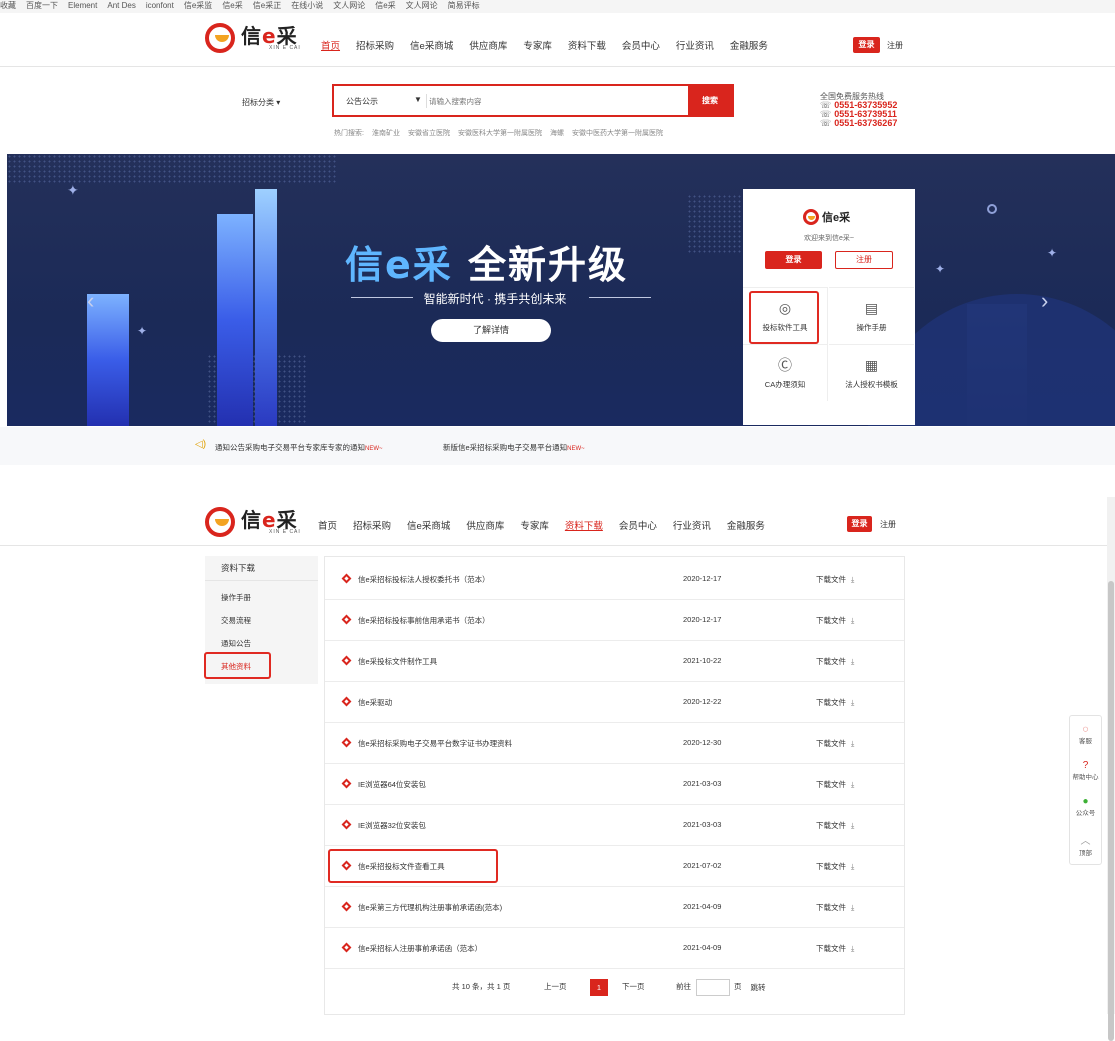 The height and width of the screenshot is (1041, 1115). What do you see at coordinates (871, 365) in the screenshot?
I see `document-icon: ▦` at bounding box center [871, 365].